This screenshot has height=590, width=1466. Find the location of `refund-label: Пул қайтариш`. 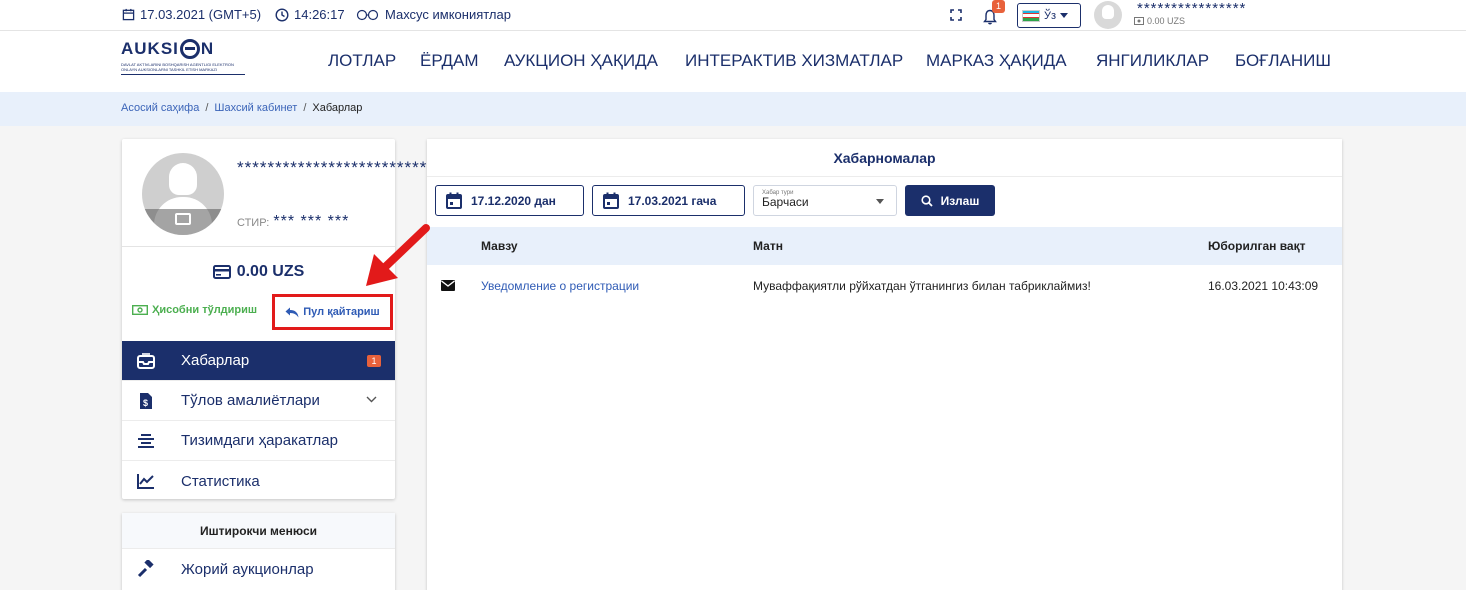

refund-label: Пул қайтариш is located at coordinates (341, 312).